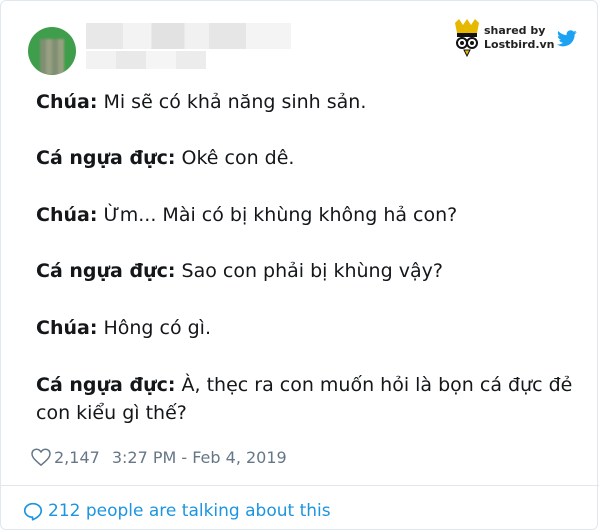 The height and width of the screenshot is (532, 600). What do you see at coordinates (235, 158) in the screenshot?
I see `dialogue-text: Okê con dê.` at bounding box center [235, 158].